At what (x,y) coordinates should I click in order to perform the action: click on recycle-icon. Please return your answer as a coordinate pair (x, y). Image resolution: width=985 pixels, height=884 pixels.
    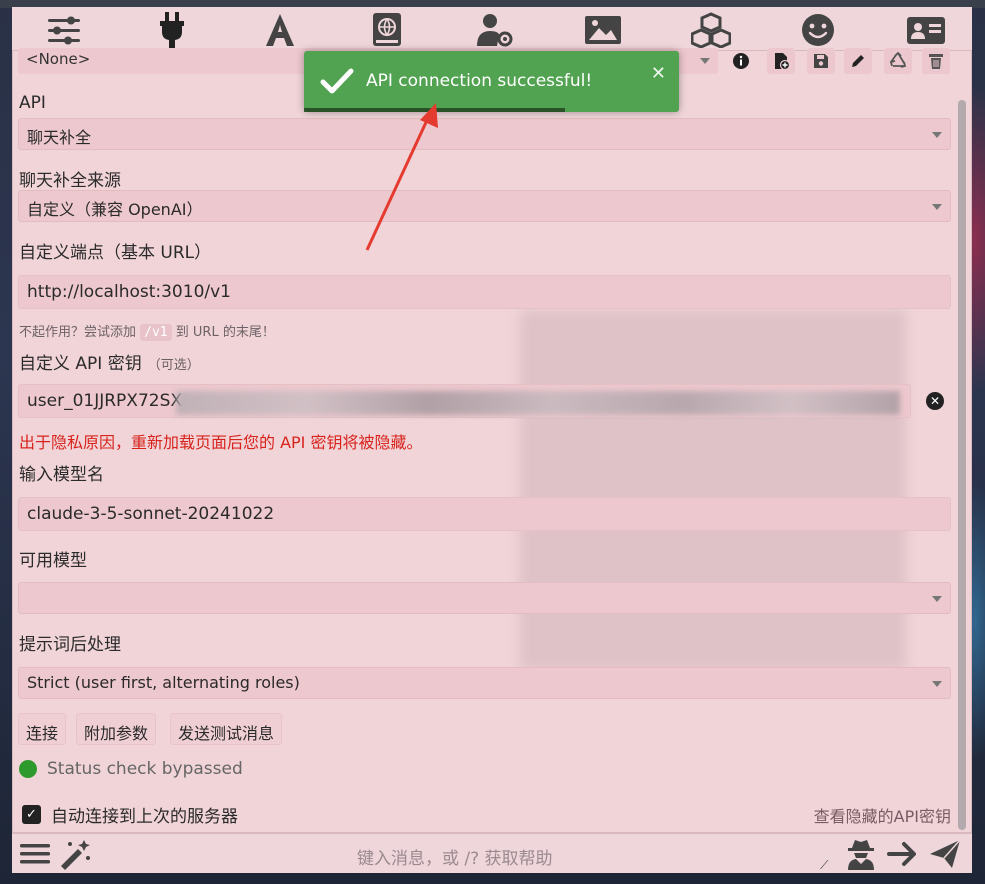
    Looking at the image, I should click on (898, 60).